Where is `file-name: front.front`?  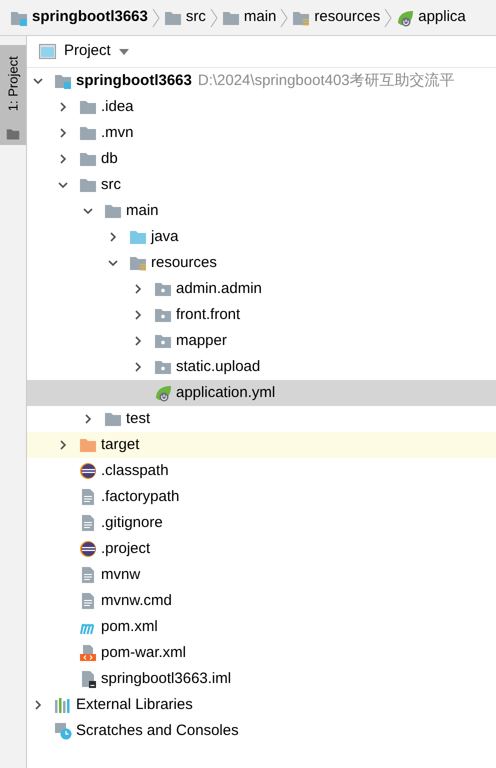
file-name: front.front is located at coordinates (208, 314).